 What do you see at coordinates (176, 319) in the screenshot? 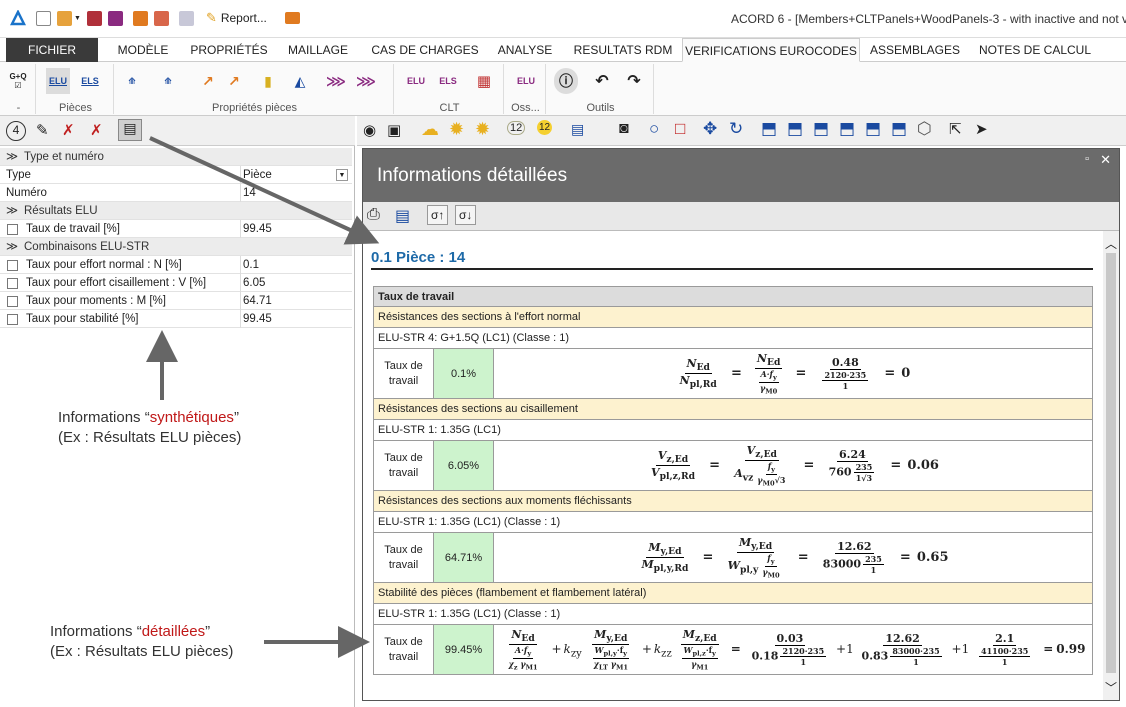
I see `row-stabilite: Taux pour stabilité [%] 99.45` at bounding box center [176, 319].